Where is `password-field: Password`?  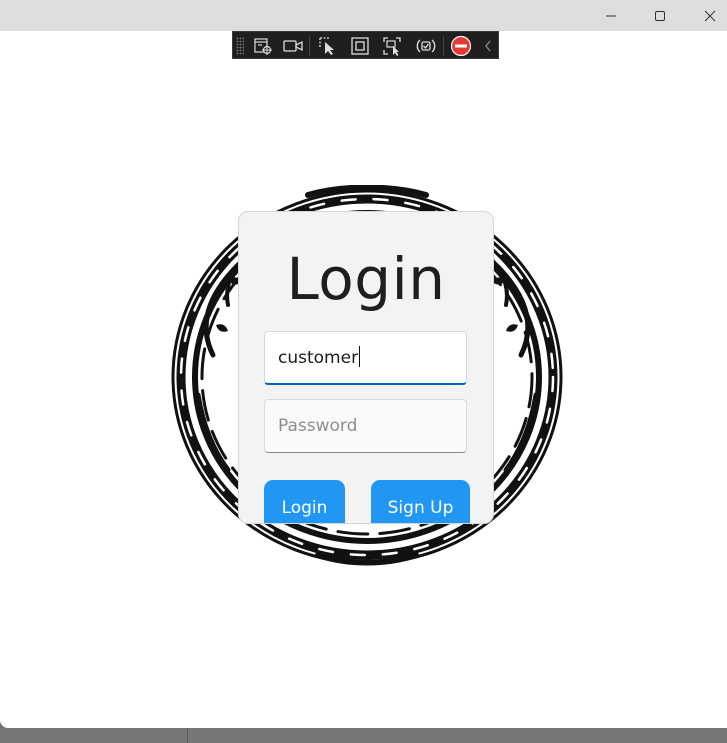 password-field: Password is located at coordinates (365, 426).